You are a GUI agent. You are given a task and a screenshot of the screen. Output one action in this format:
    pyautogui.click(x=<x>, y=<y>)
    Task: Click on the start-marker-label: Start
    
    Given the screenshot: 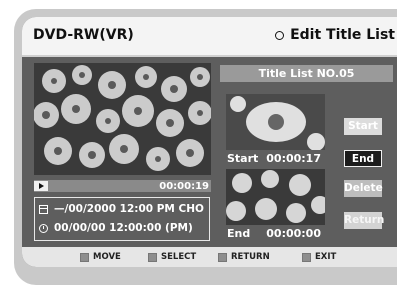 What is the action you would take?
    pyautogui.click(x=243, y=158)
    